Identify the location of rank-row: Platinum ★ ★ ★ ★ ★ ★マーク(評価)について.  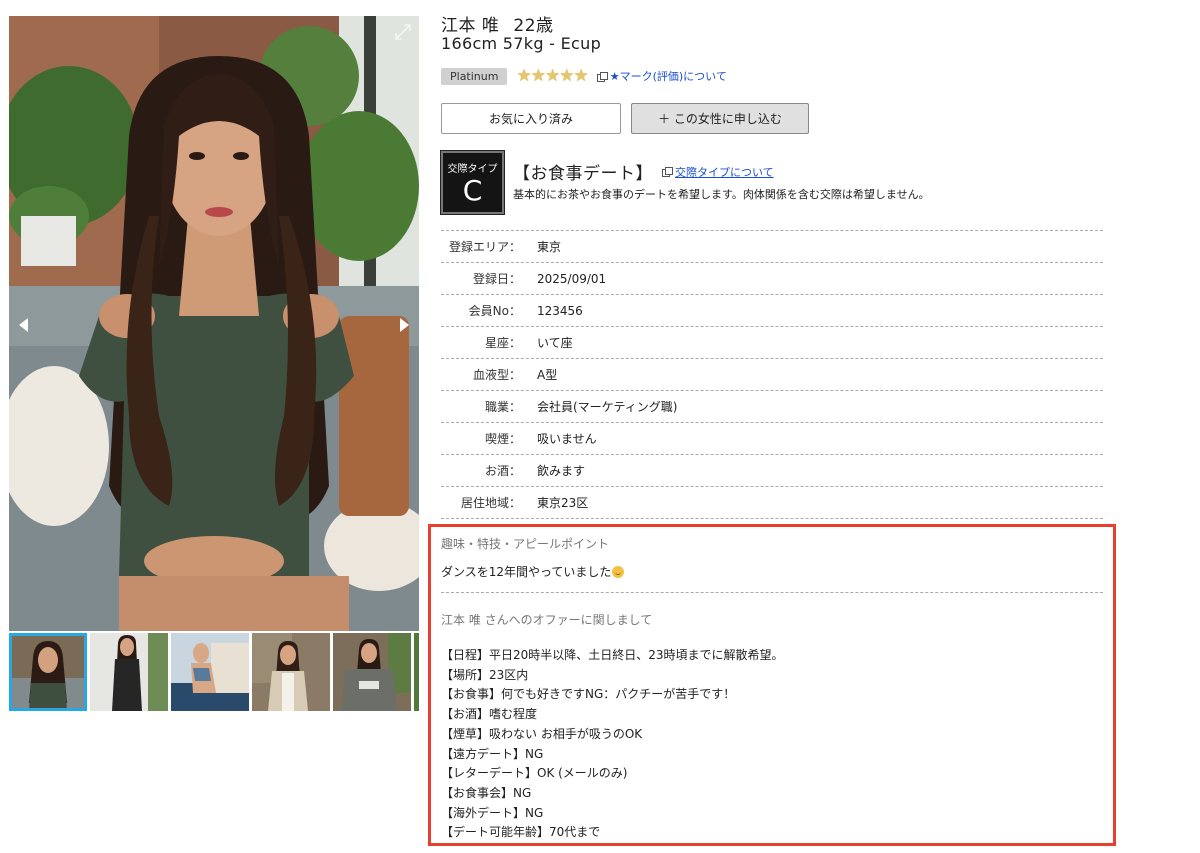
(584, 76).